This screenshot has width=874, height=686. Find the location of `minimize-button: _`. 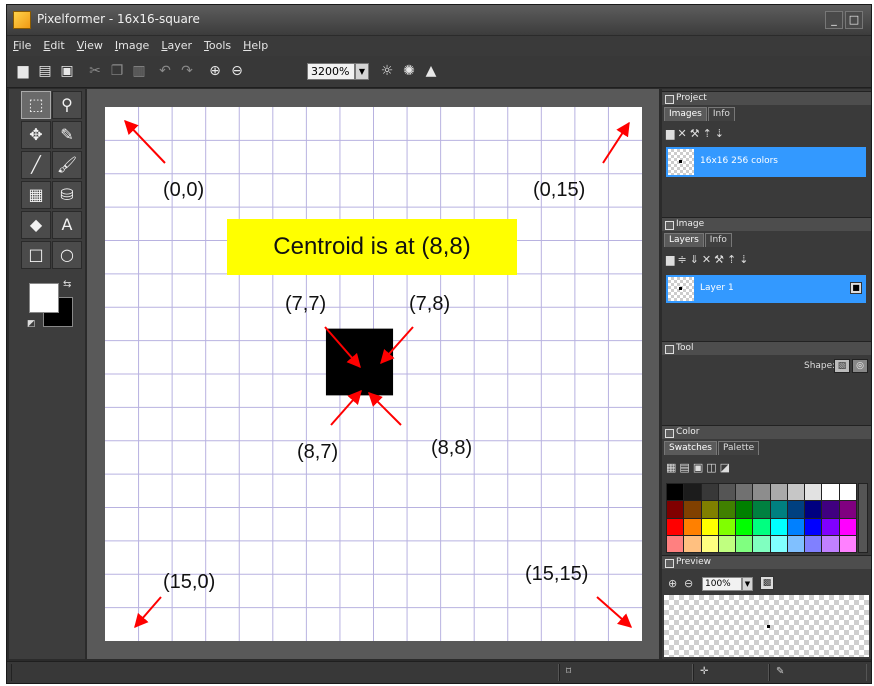

minimize-button: _ is located at coordinates (834, 20).